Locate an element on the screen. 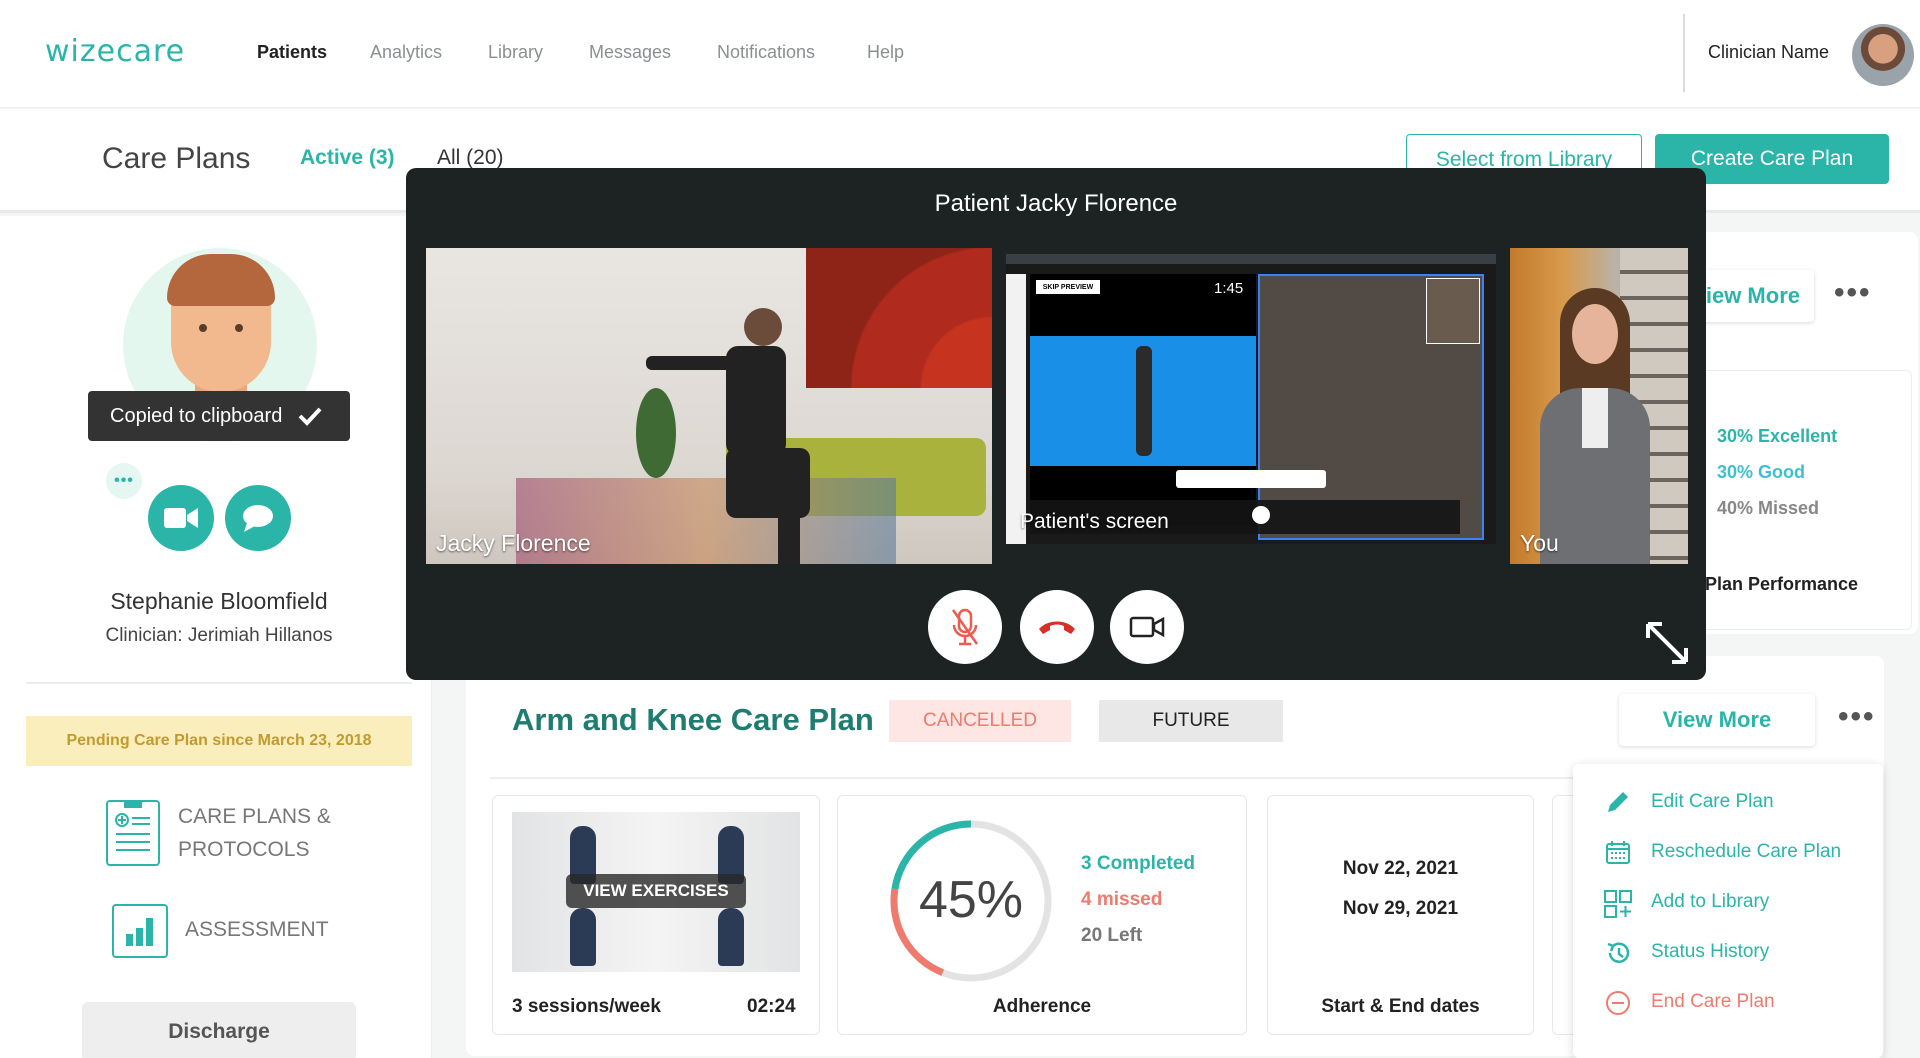 The height and width of the screenshot is (1058, 1920). self-video-tile: You is located at coordinates (1599, 406).